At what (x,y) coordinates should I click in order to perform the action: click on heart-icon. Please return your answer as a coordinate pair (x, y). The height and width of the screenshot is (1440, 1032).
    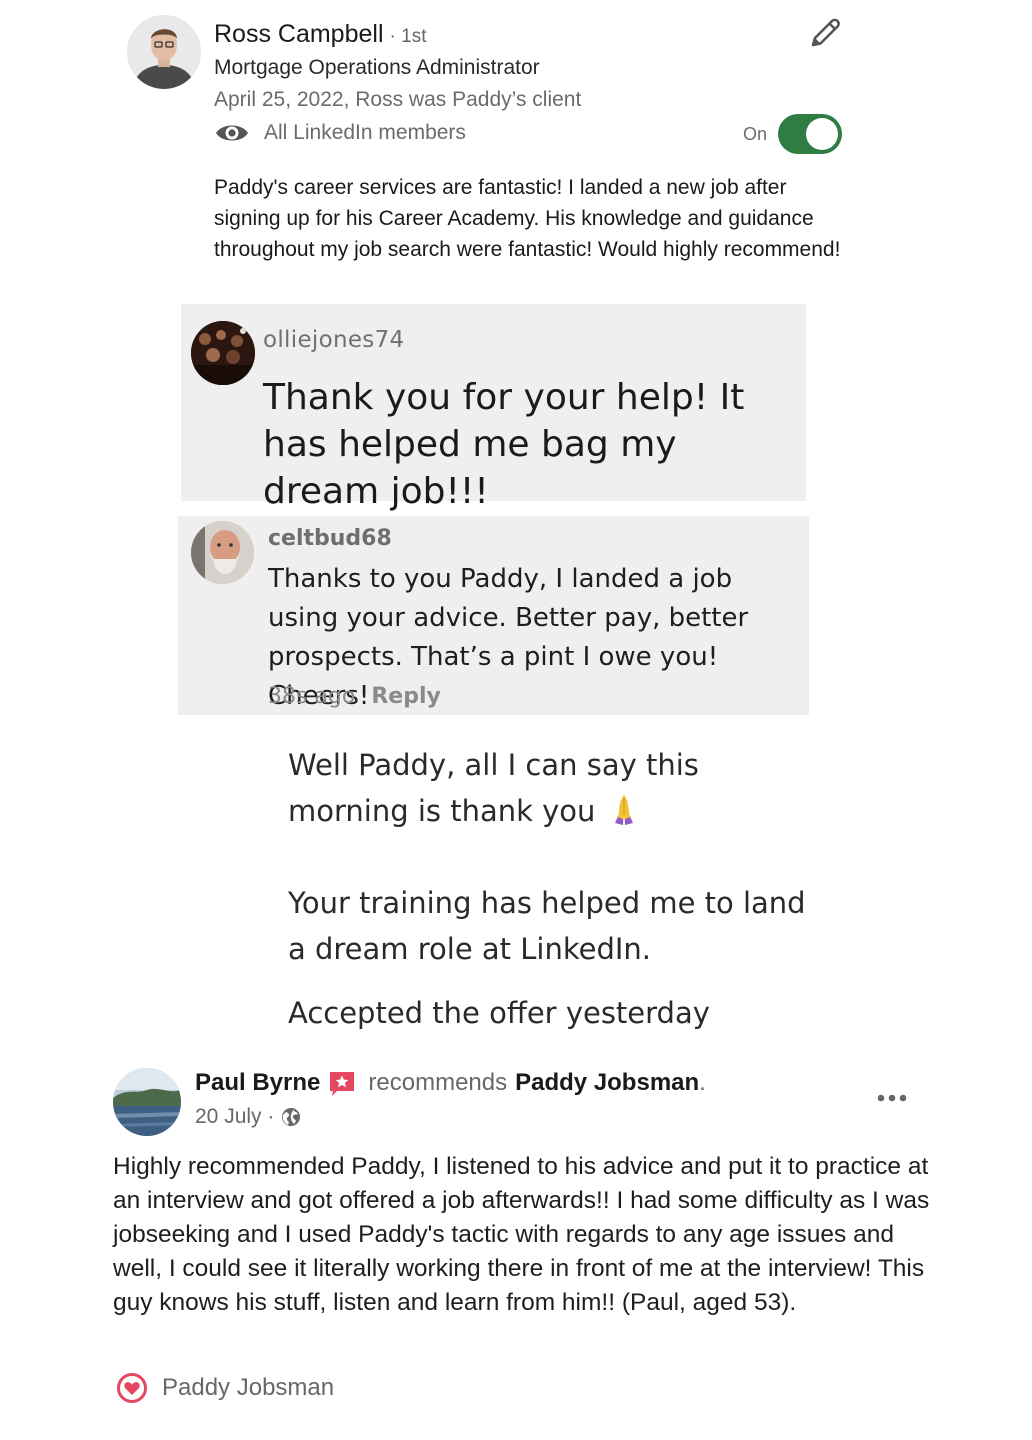
    Looking at the image, I should click on (132, 1388).